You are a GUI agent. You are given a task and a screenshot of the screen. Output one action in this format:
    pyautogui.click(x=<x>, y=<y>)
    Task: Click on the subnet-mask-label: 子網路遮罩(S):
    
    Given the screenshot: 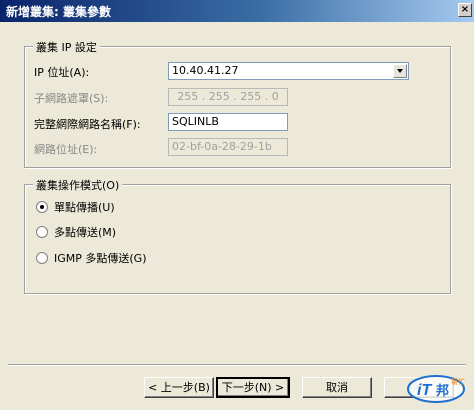 What is the action you would take?
    pyautogui.click(x=71, y=98)
    